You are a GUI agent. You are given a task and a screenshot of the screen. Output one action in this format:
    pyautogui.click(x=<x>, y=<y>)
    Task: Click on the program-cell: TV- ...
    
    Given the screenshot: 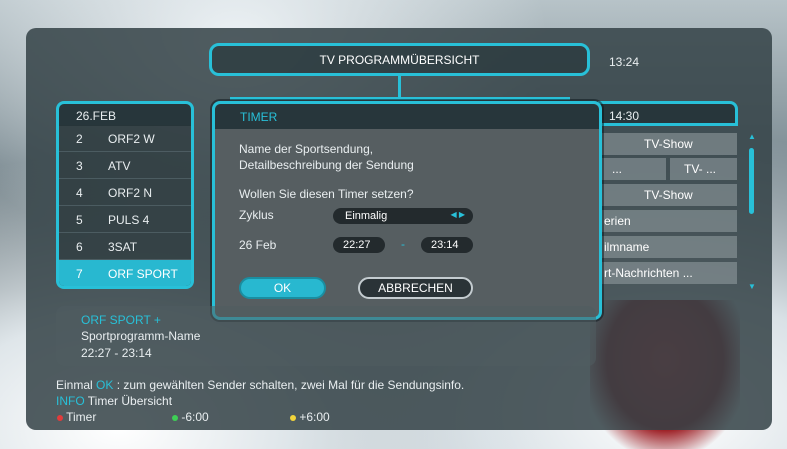 What is the action you would take?
    pyautogui.click(x=703, y=169)
    